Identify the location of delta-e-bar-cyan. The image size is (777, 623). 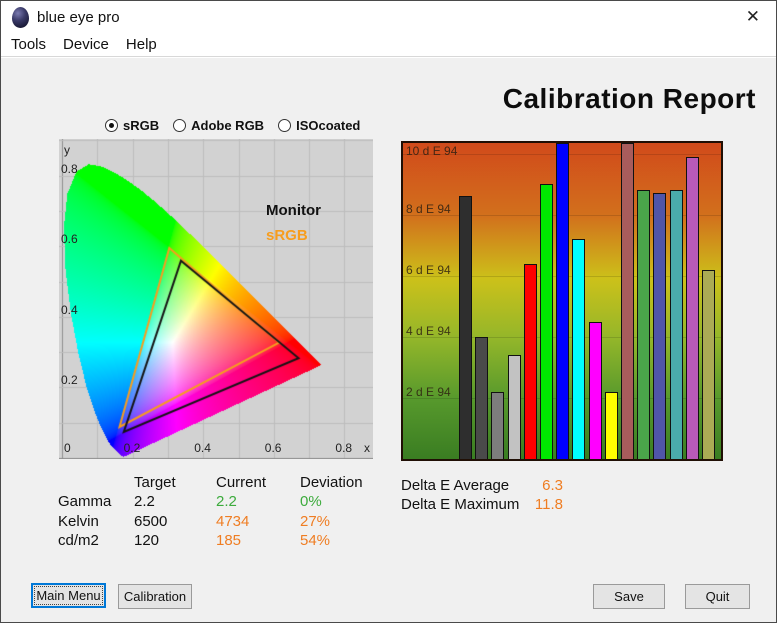
(578, 349).